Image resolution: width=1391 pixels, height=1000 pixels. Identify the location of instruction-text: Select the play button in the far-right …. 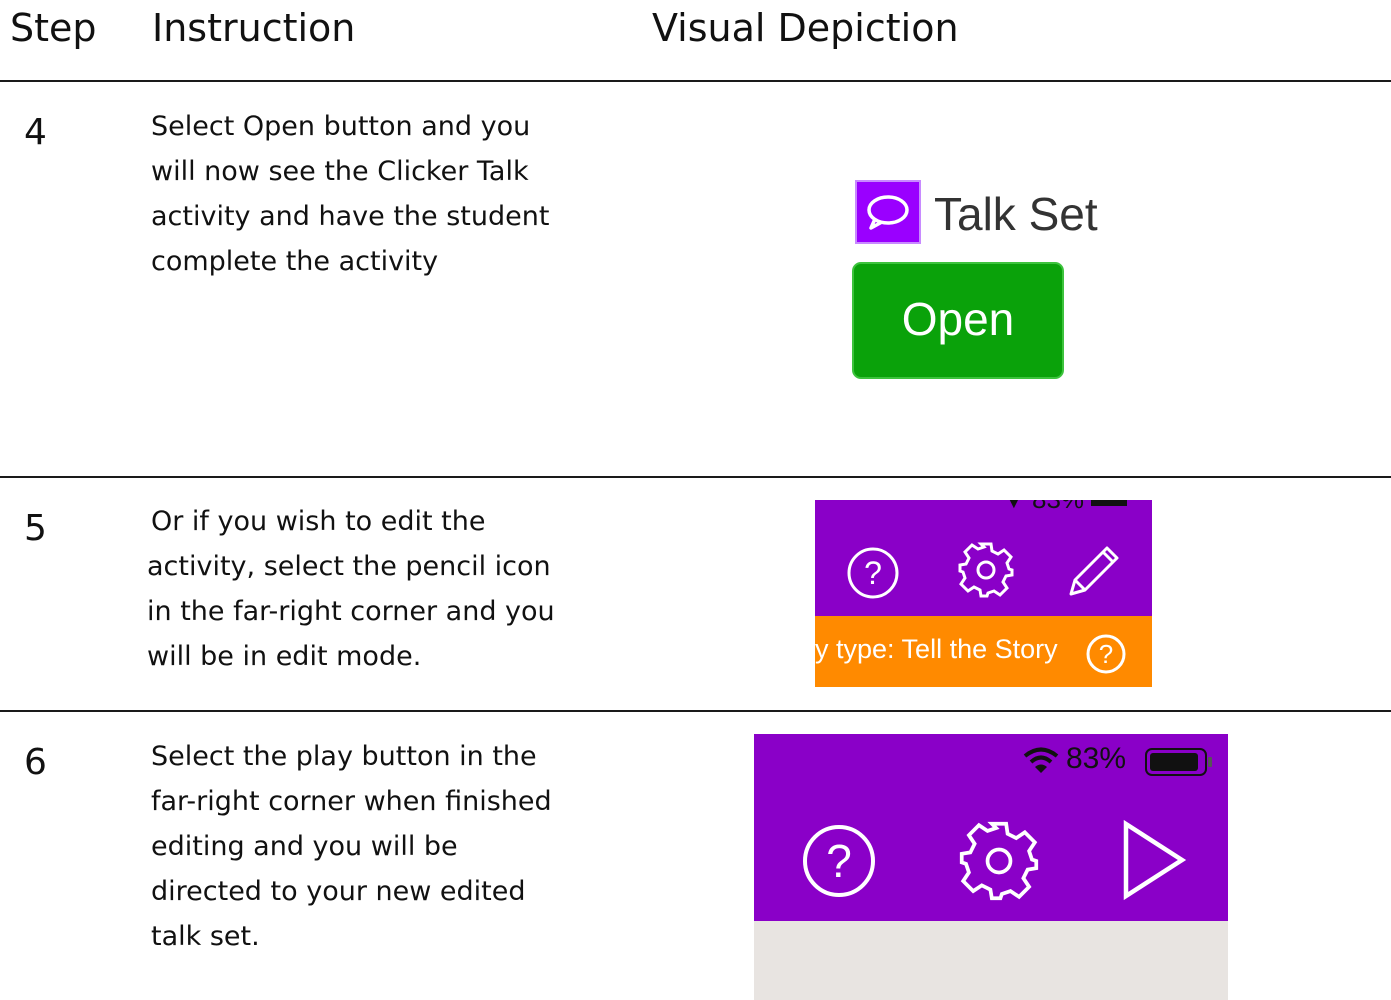
(371, 846).